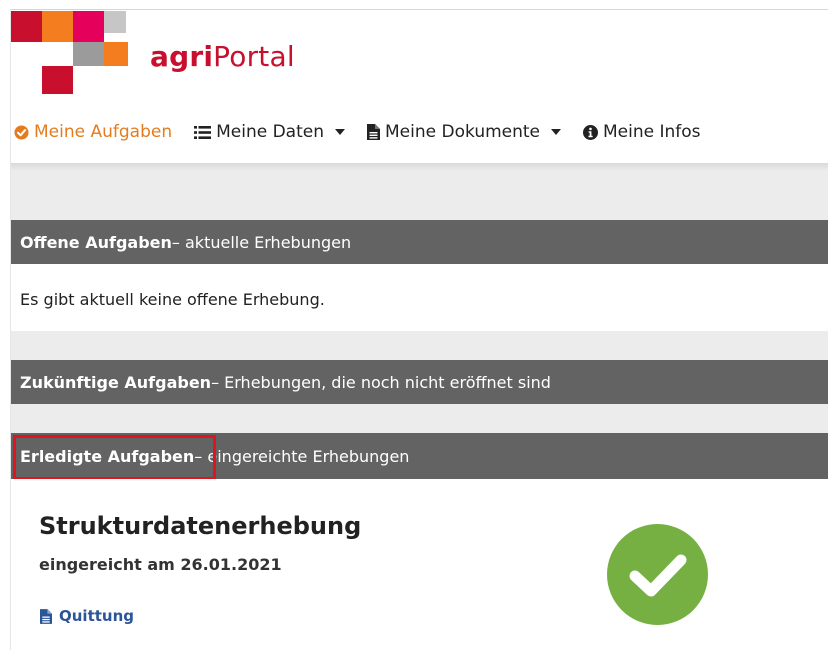  What do you see at coordinates (115, 22) in the screenshot?
I see `logo-square-lightgray` at bounding box center [115, 22].